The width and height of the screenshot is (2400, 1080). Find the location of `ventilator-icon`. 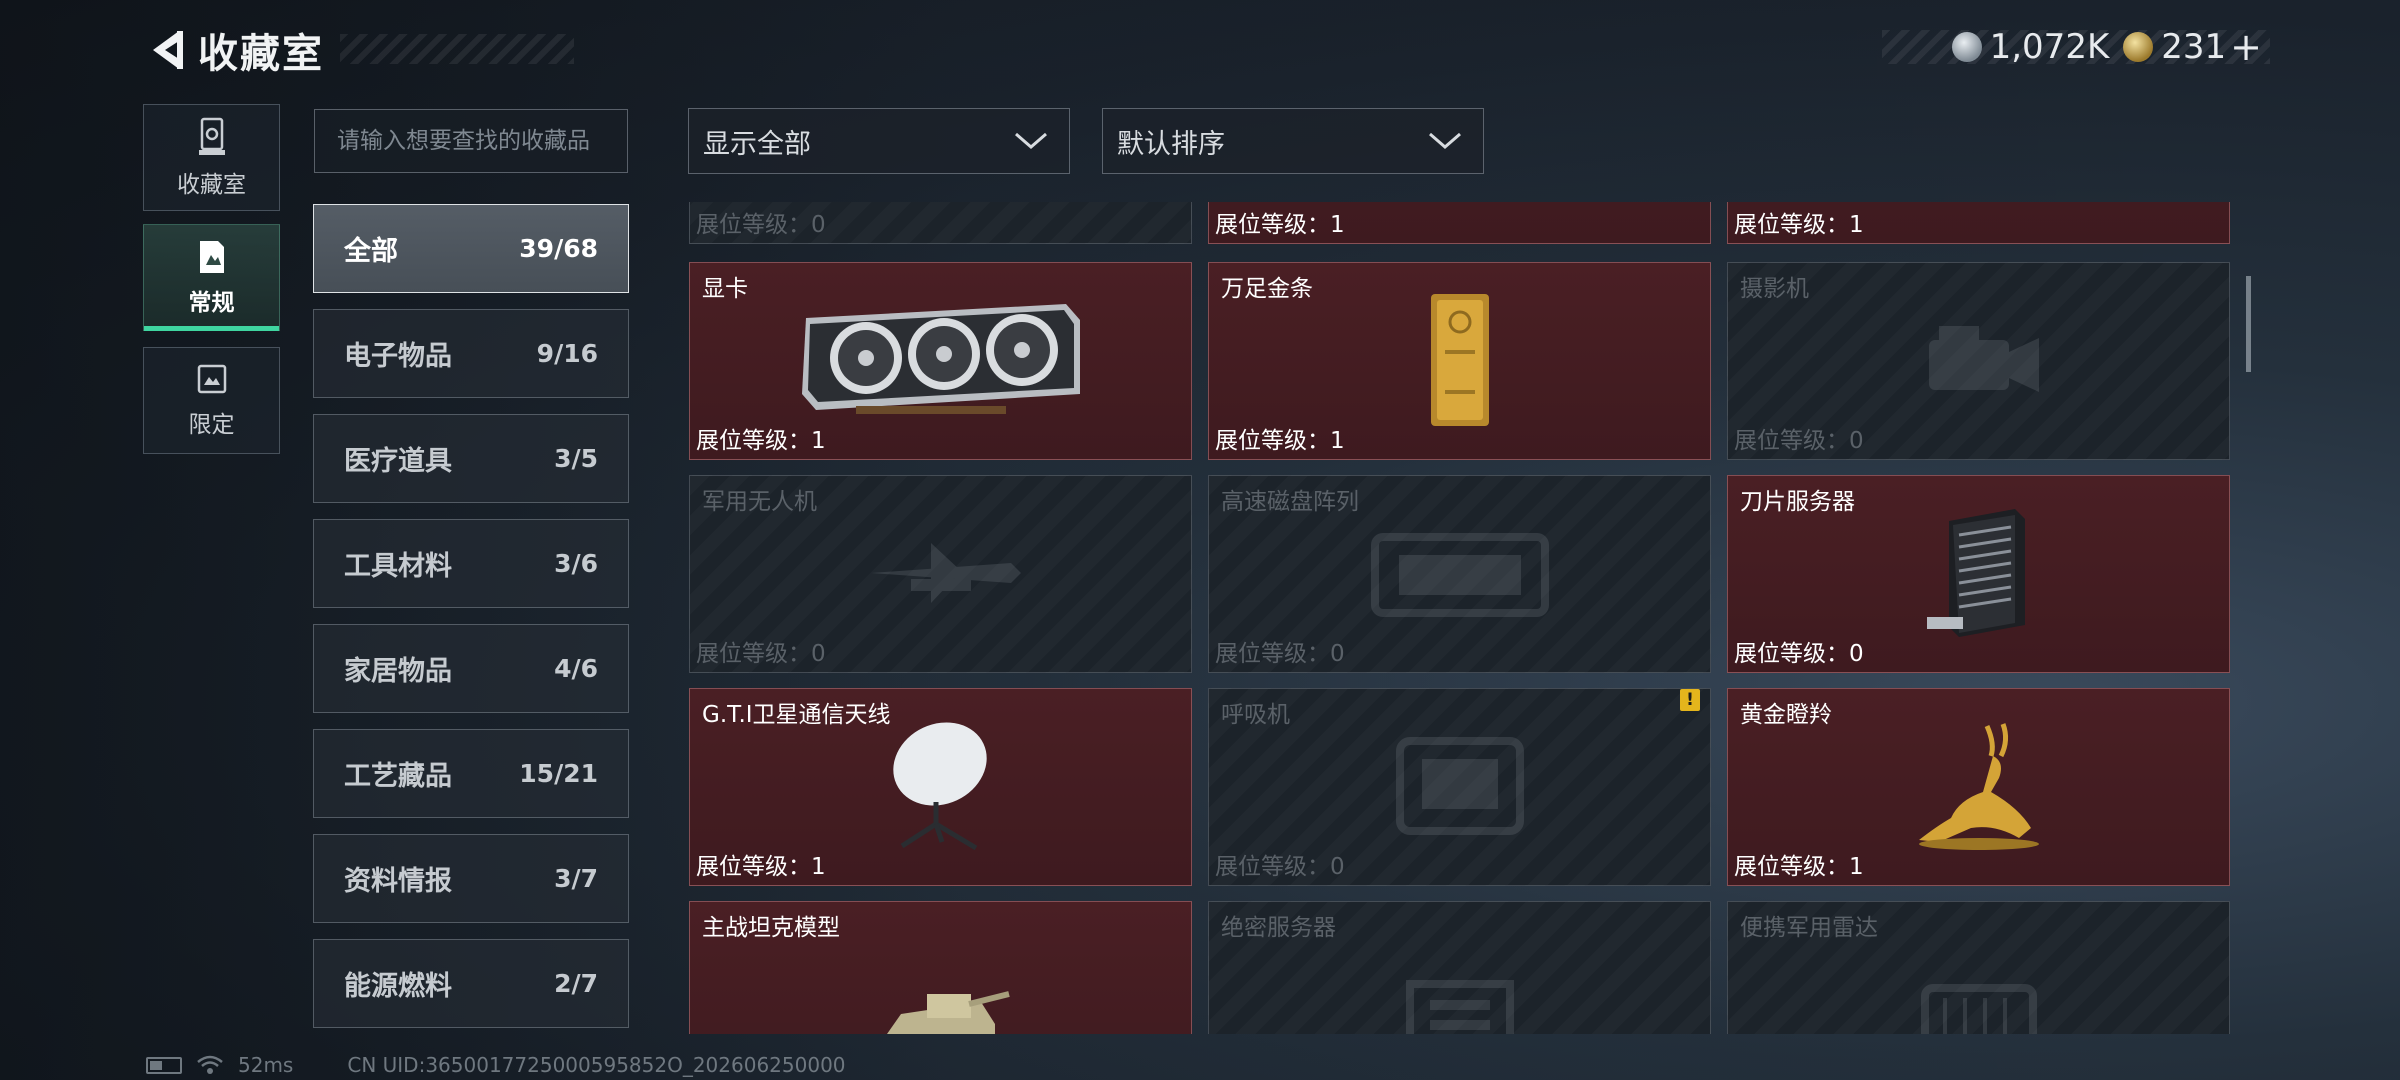

ventilator-icon is located at coordinates (1459, 786).